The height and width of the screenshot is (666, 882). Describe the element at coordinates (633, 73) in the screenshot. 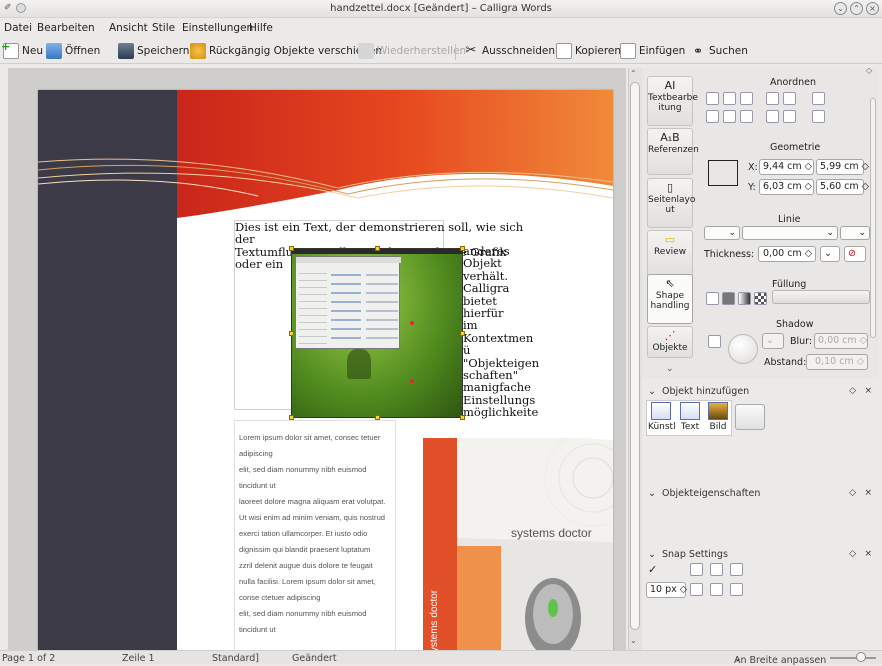

I see `scroll-up-icon: ⌃` at that location.